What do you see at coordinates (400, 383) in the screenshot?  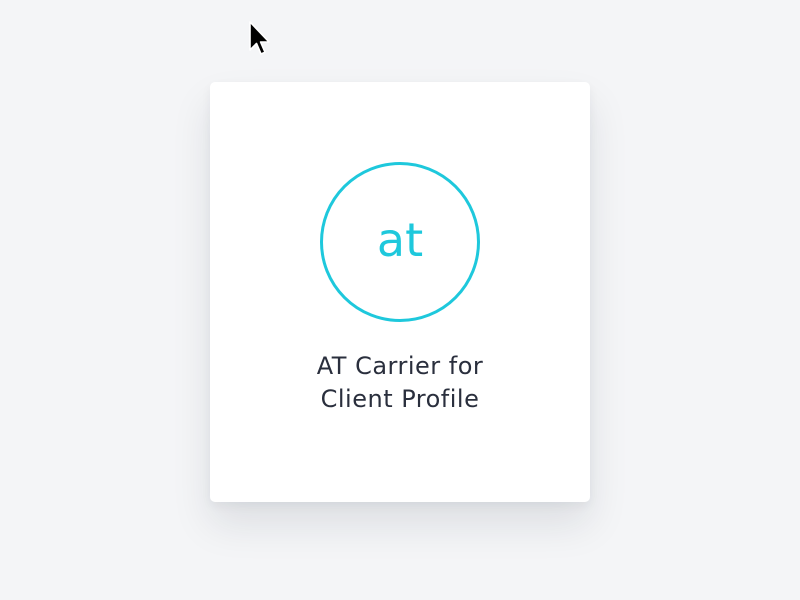 I see `card-title: AT Carrier for Client Profile` at bounding box center [400, 383].